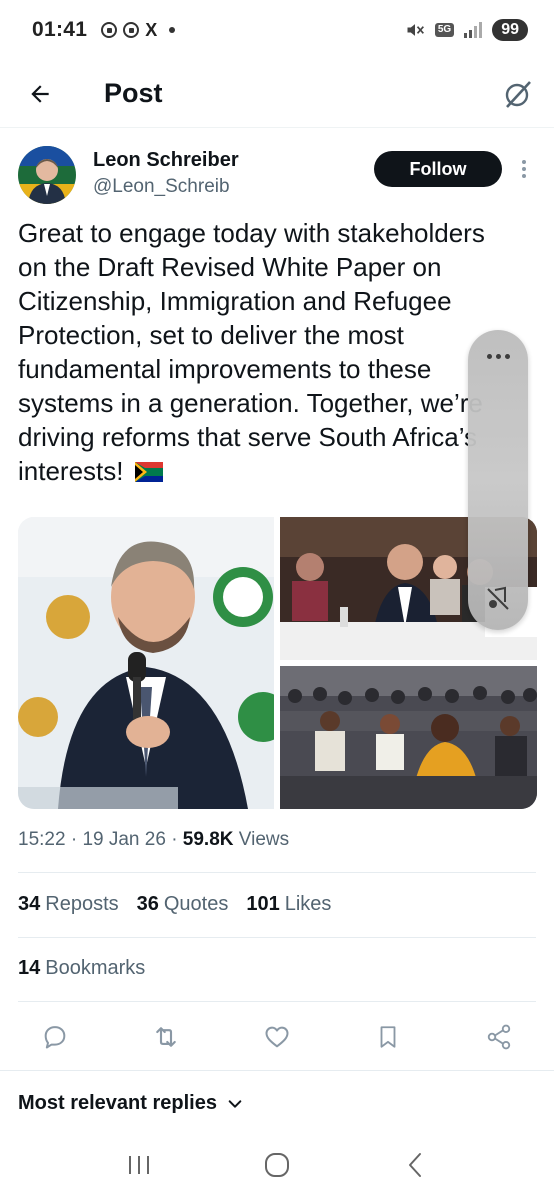 The height and width of the screenshot is (1200, 554). Describe the element at coordinates (510, 30) in the screenshot. I see `battery-indicator: 99` at that location.